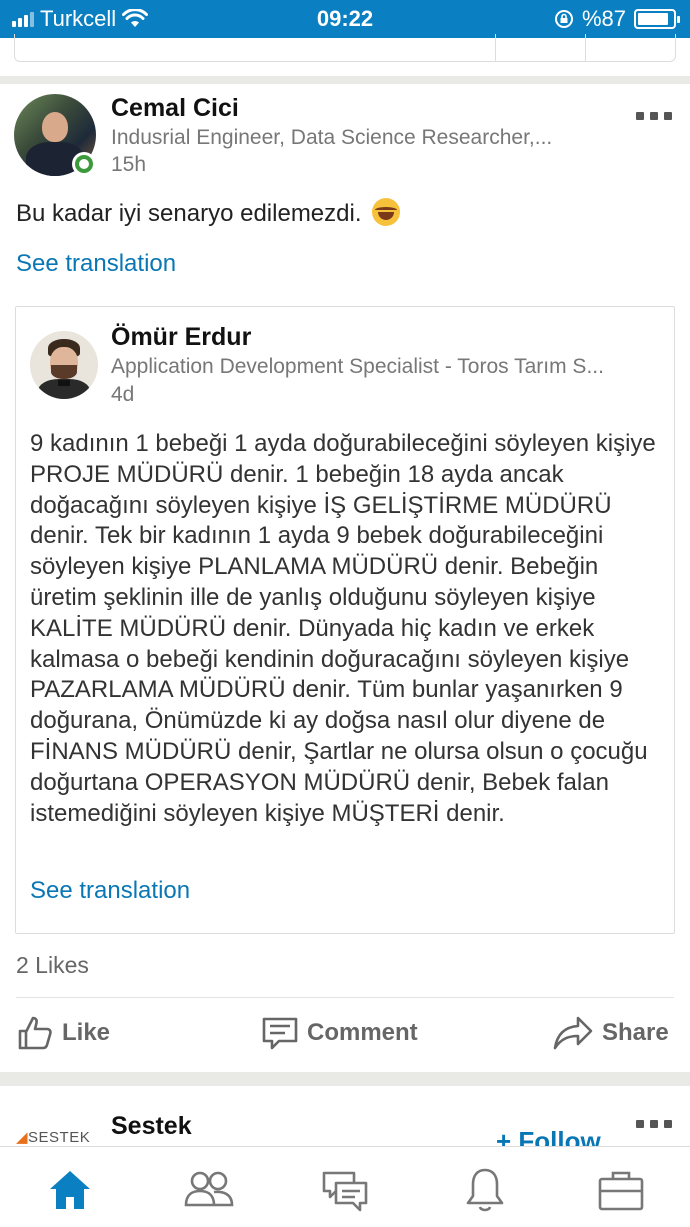 This screenshot has height=1227, width=690. Describe the element at coordinates (345, 48) in the screenshot. I see `previous-post-actions` at that location.